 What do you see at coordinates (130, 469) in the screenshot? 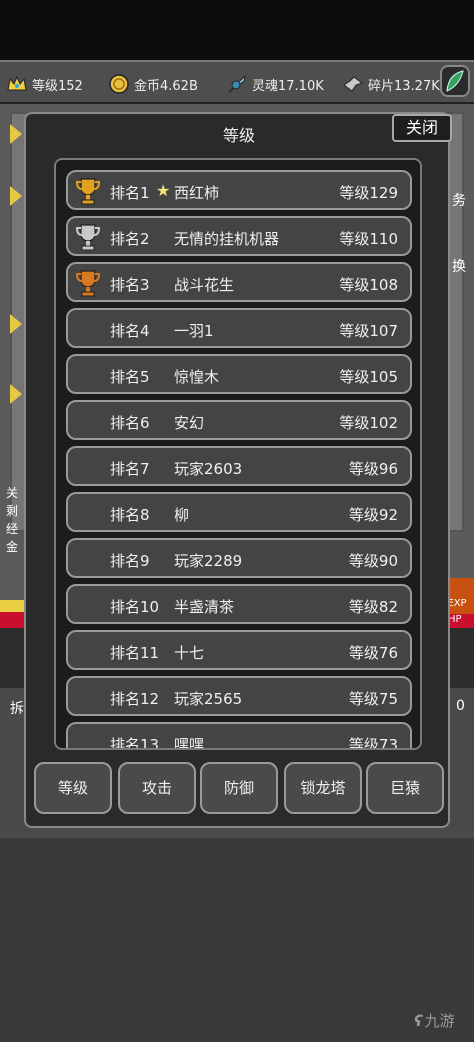
I see `rank-label: 排名7` at bounding box center [130, 469].